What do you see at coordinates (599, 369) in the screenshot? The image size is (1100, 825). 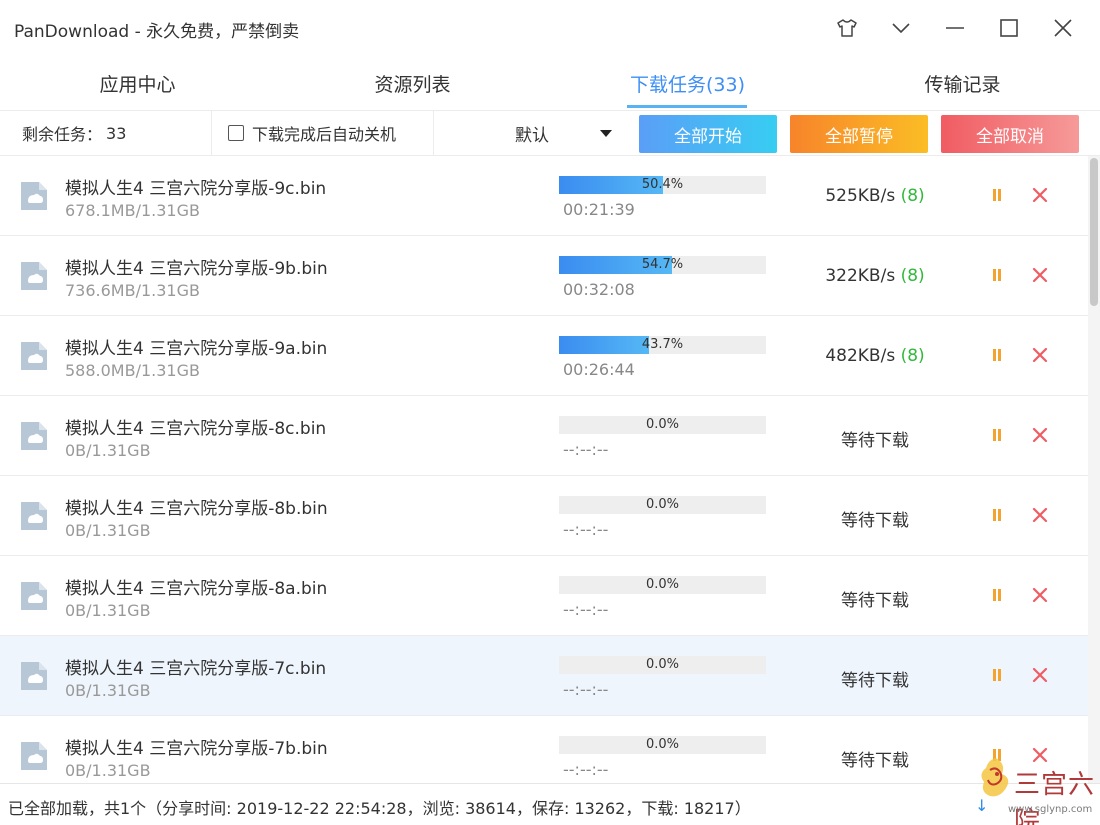 I see `time-remaining: 00:26:44` at bounding box center [599, 369].